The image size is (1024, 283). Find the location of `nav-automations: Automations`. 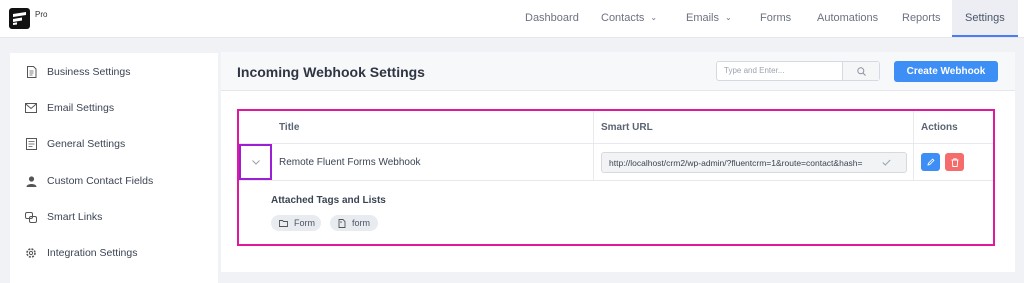

nav-automations: Automations is located at coordinates (847, 18).